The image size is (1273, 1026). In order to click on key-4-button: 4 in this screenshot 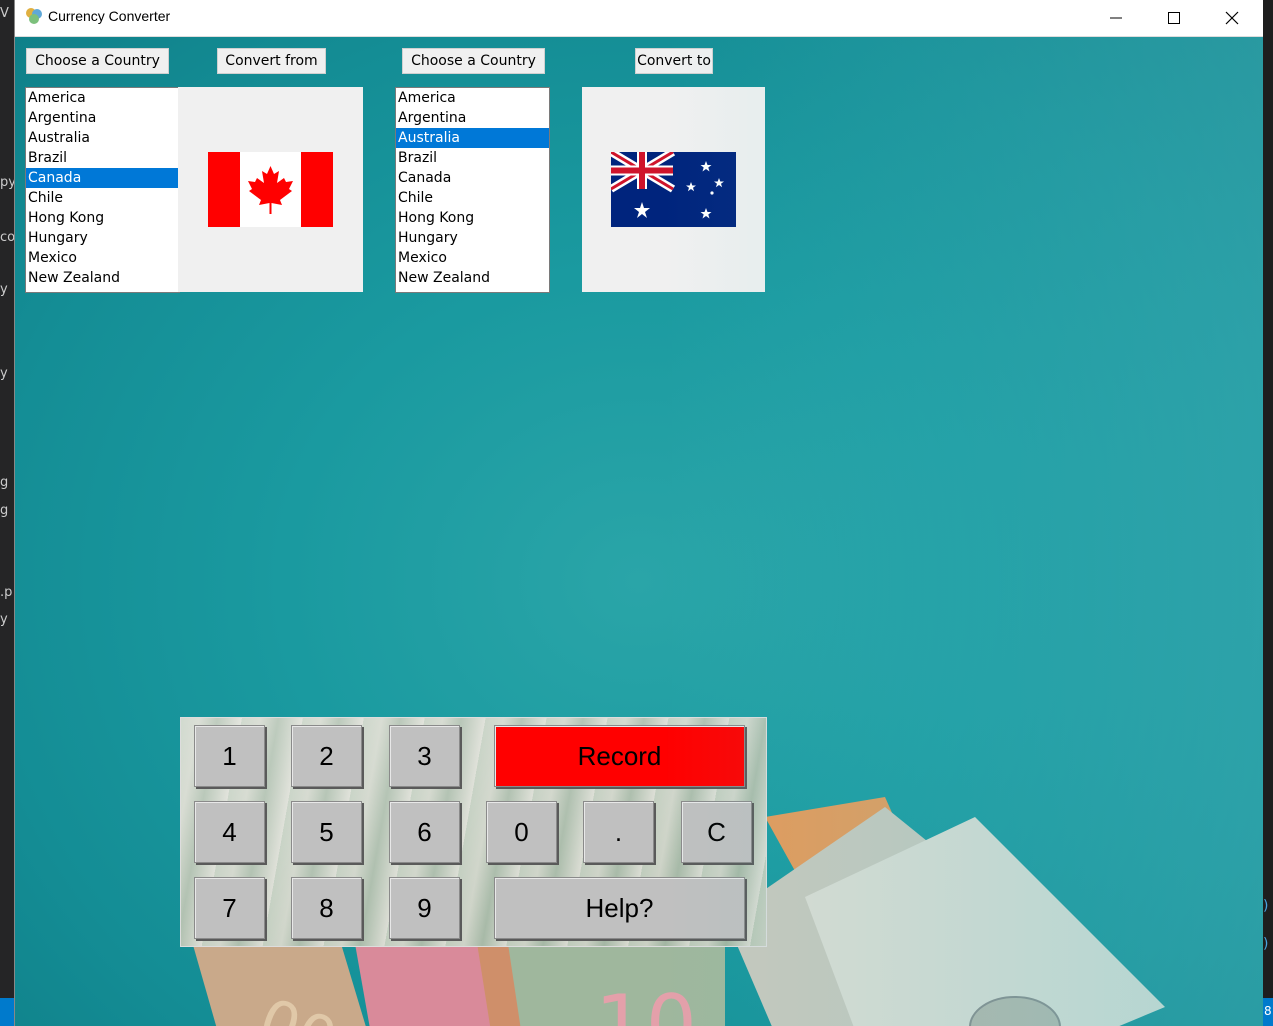, I will do `click(229, 832)`.